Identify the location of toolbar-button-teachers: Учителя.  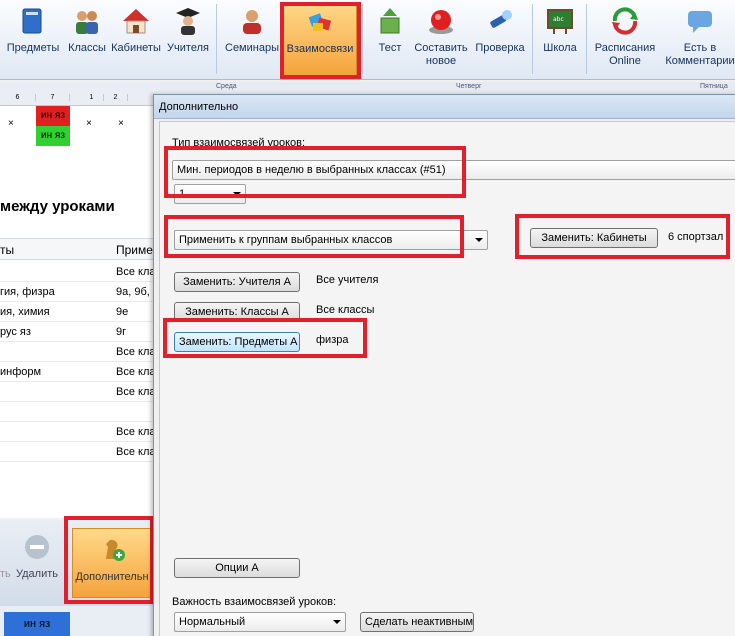
(188, 39).